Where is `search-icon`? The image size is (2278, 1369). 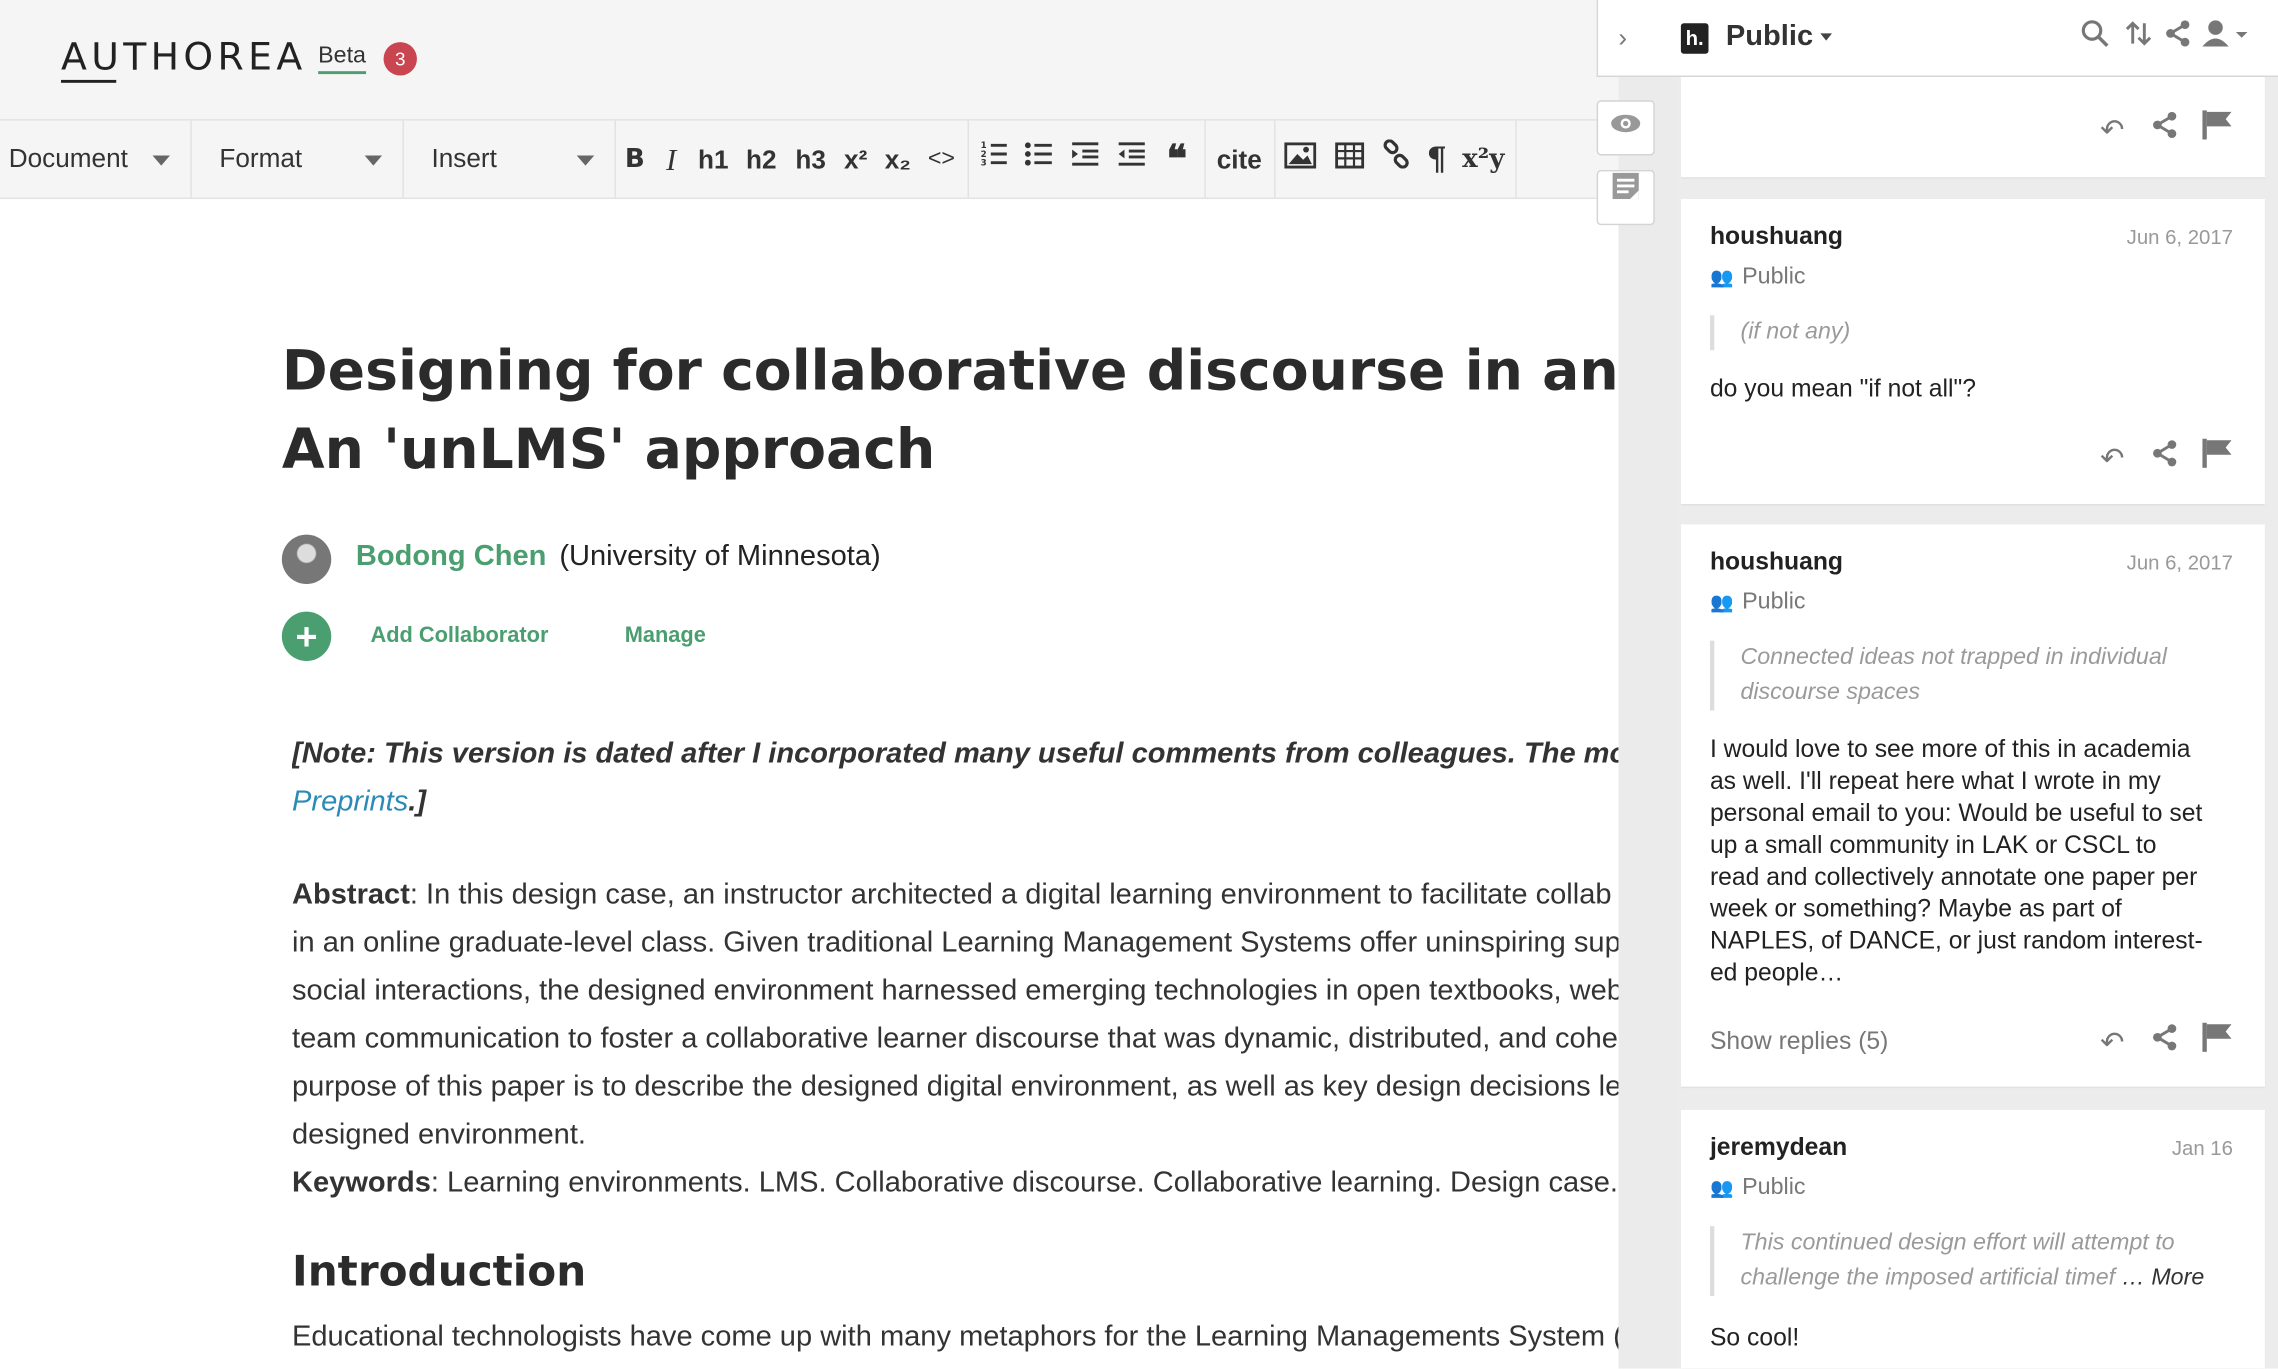
search-icon is located at coordinates (2094, 38).